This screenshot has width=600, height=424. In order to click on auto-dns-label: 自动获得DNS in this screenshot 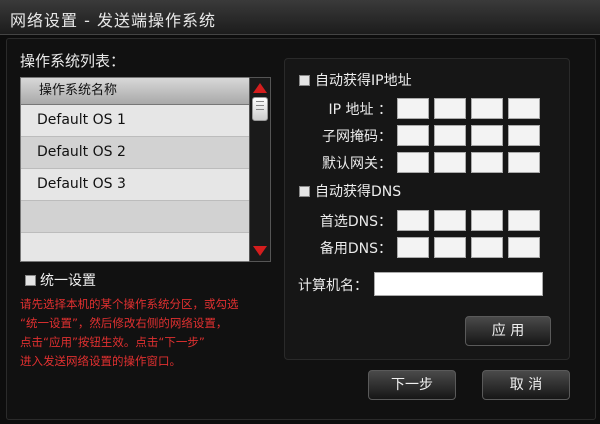, I will do `click(358, 192)`.